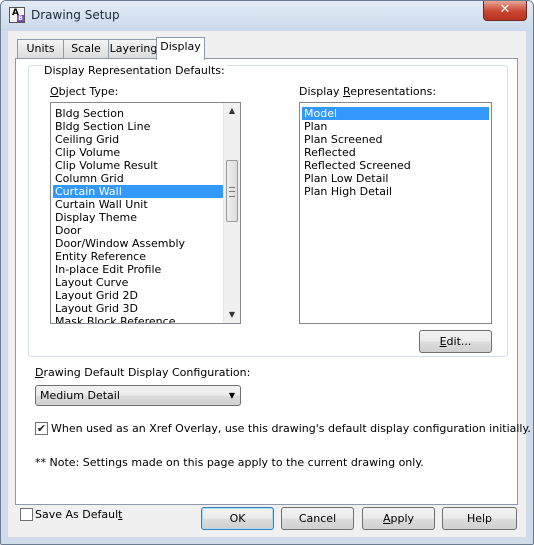 This screenshot has width=534, height=545. What do you see at coordinates (75, 15) in the screenshot?
I see `window-title: Drawing Setup` at bounding box center [75, 15].